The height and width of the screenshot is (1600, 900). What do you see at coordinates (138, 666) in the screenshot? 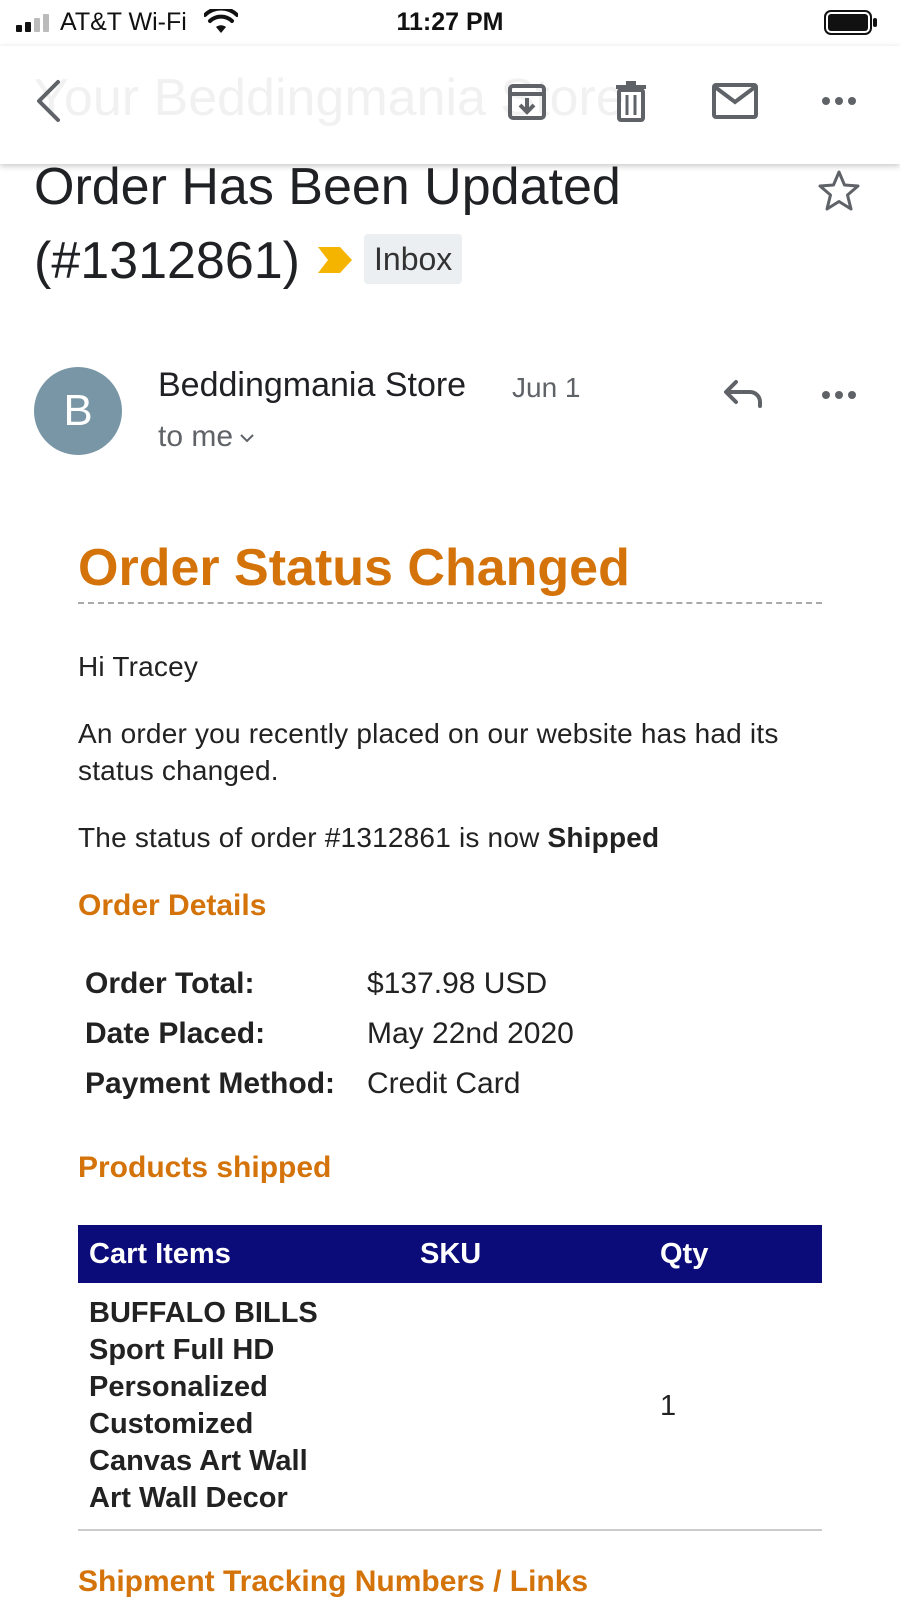
I see `greeting: Hi Tracey` at bounding box center [138, 666].